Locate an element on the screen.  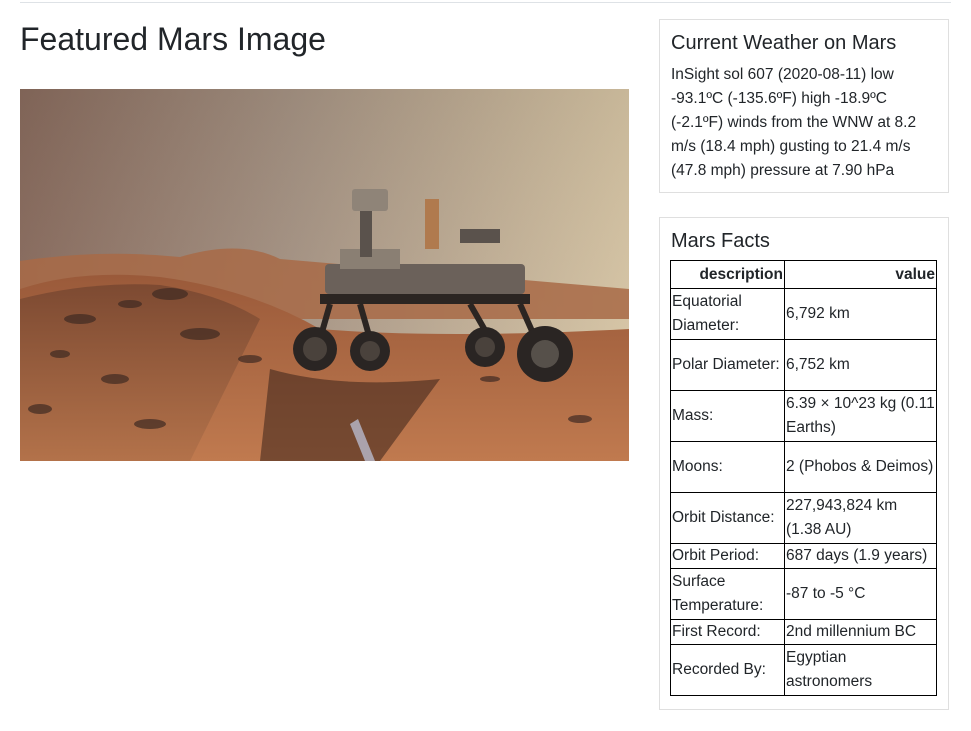
table-row: Orbit Distance: 227,943,824 km (1.38 AU) is located at coordinates (803, 518).